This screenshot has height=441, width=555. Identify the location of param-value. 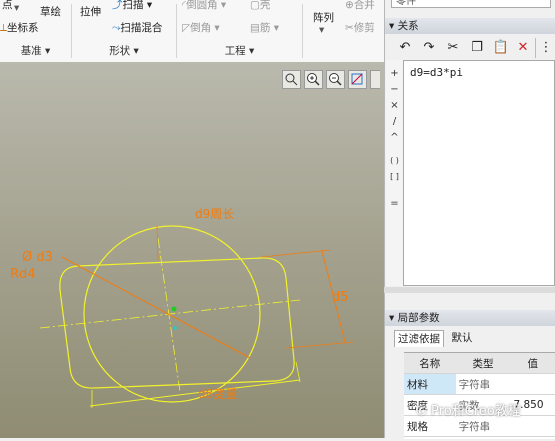
(532, 384).